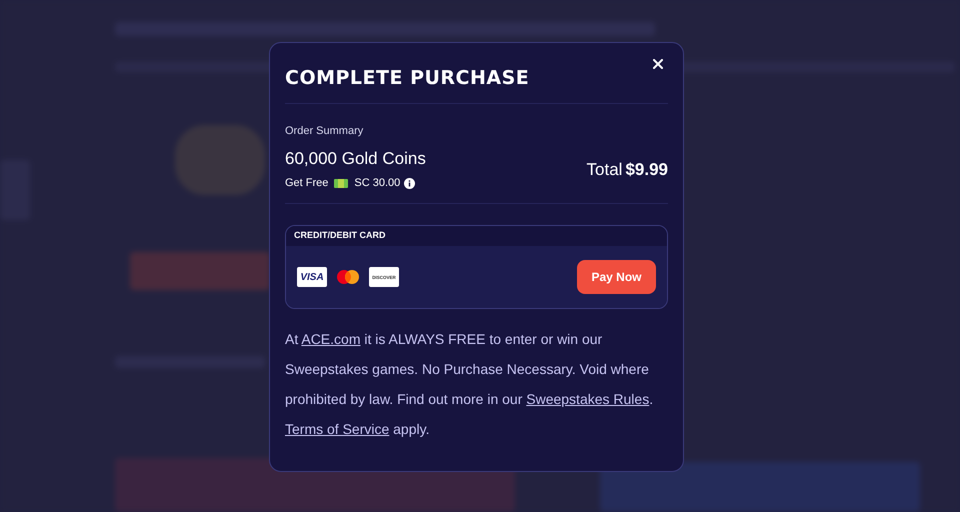 This screenshot has height=512, width=960. I want to click on total-label: Total, so click(604, 169).